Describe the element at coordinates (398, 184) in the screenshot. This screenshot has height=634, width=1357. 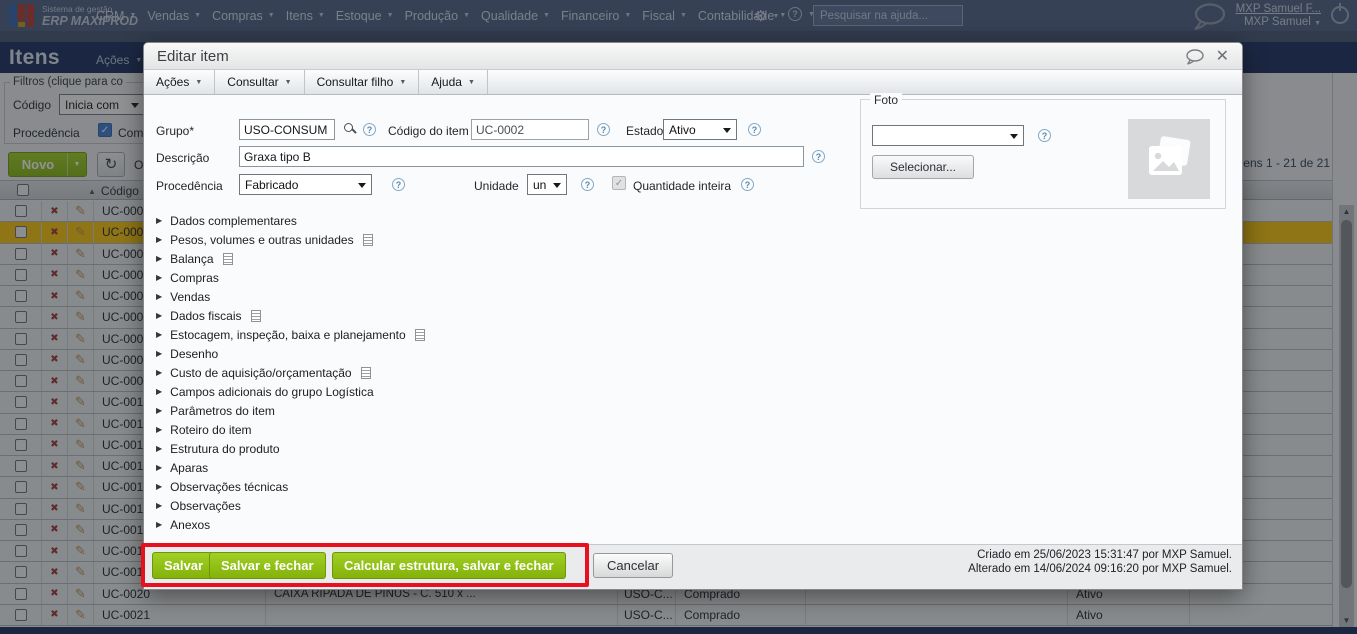
I see `procedencia-help-icon: ?` at that location.